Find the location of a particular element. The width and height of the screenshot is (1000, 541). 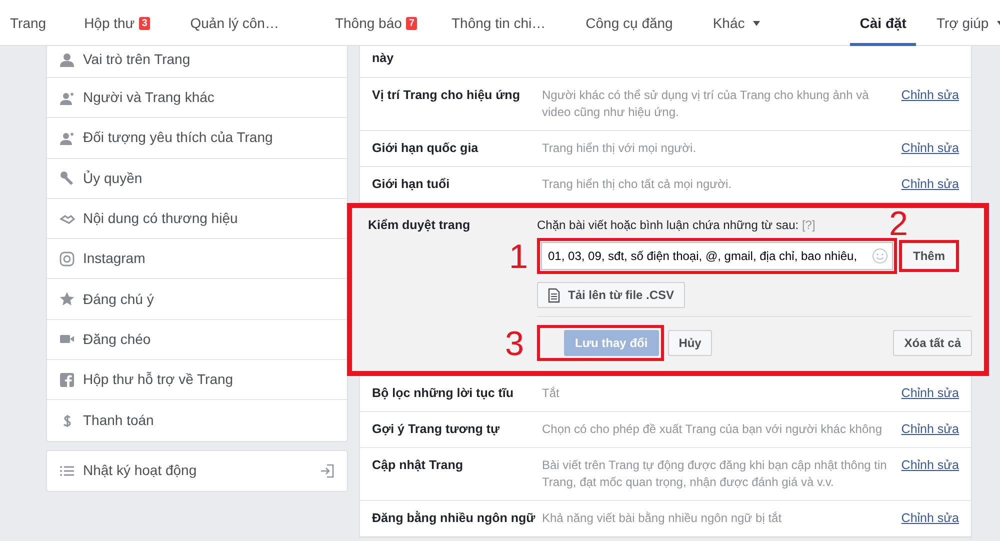

sidebar-item: Đáng chú ý is located at coordinates (197, 299).